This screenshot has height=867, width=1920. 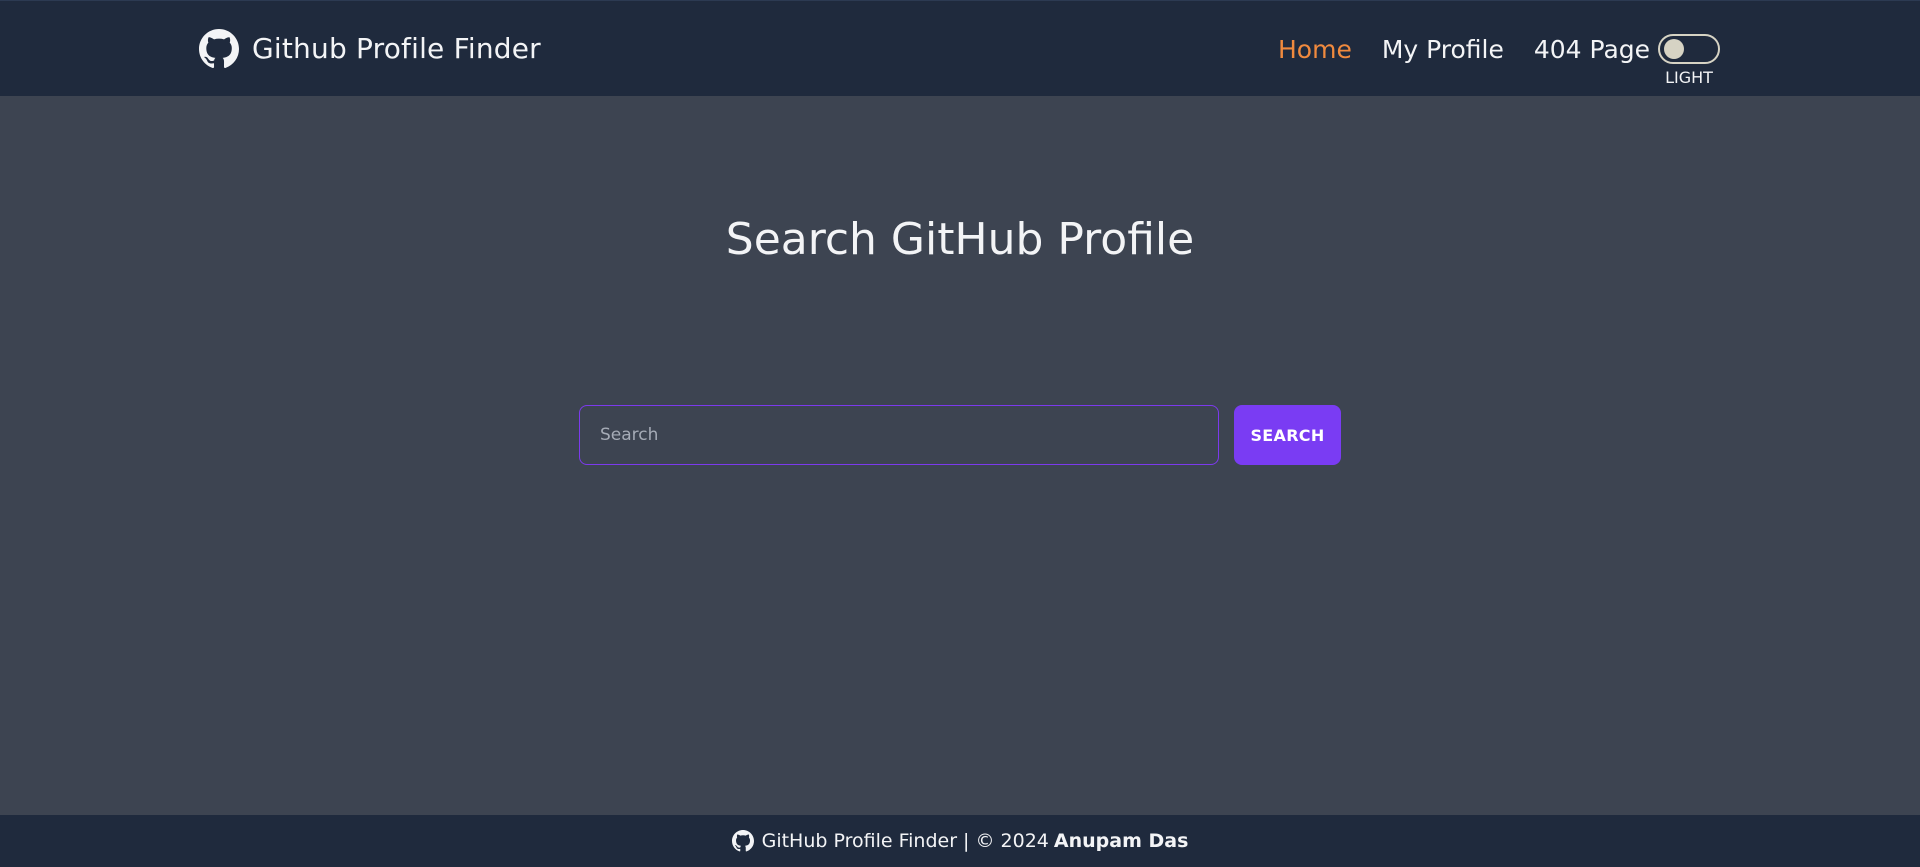 I want to click on nav-links: Home My Profile 404 Page, so click(x=1479, y=50).